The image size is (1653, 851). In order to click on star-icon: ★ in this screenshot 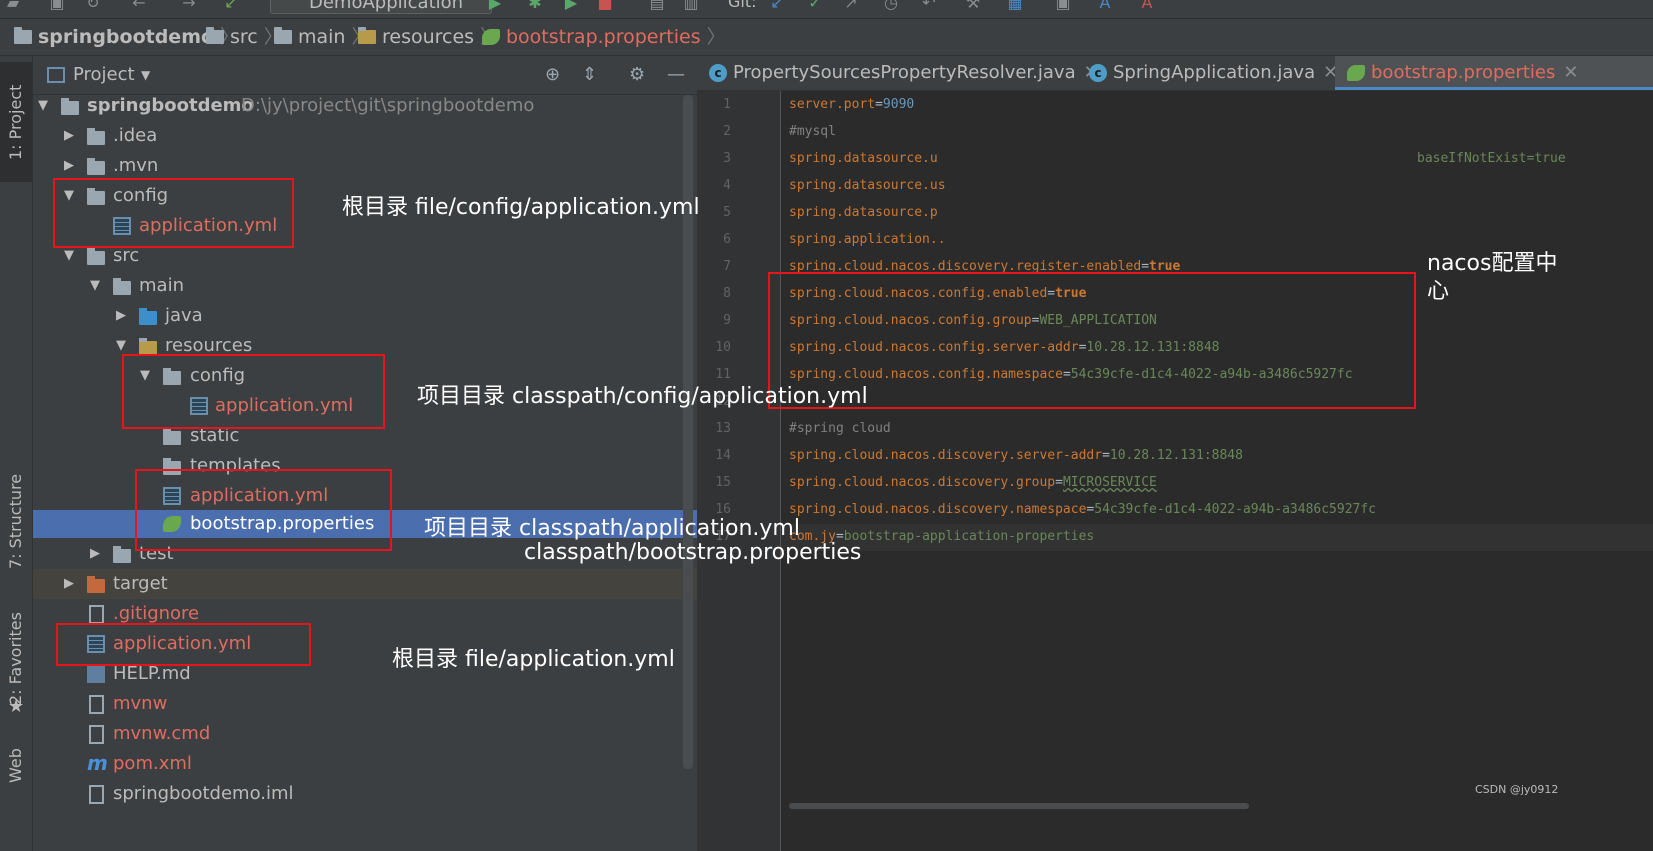, I will do `click(16, 706)`.